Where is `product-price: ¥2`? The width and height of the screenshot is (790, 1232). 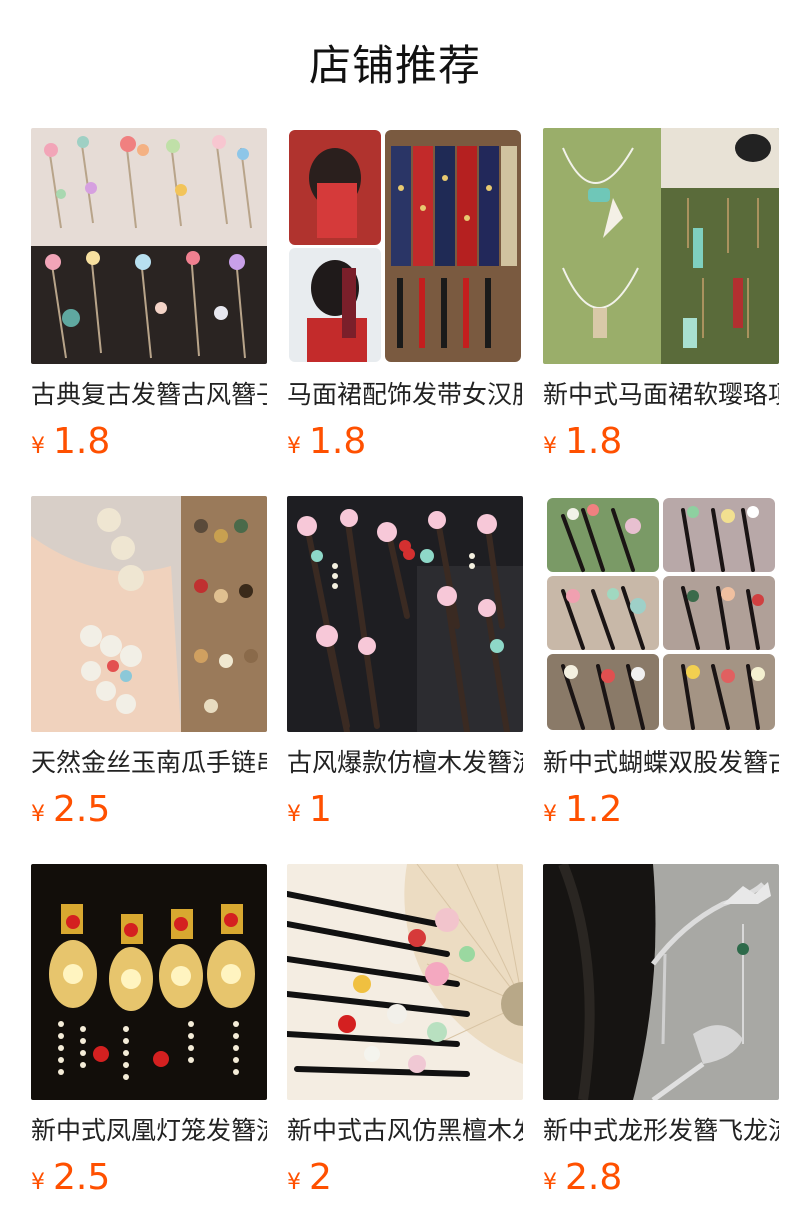 product-price: ¥2 is located at coordinates (405, 1178).